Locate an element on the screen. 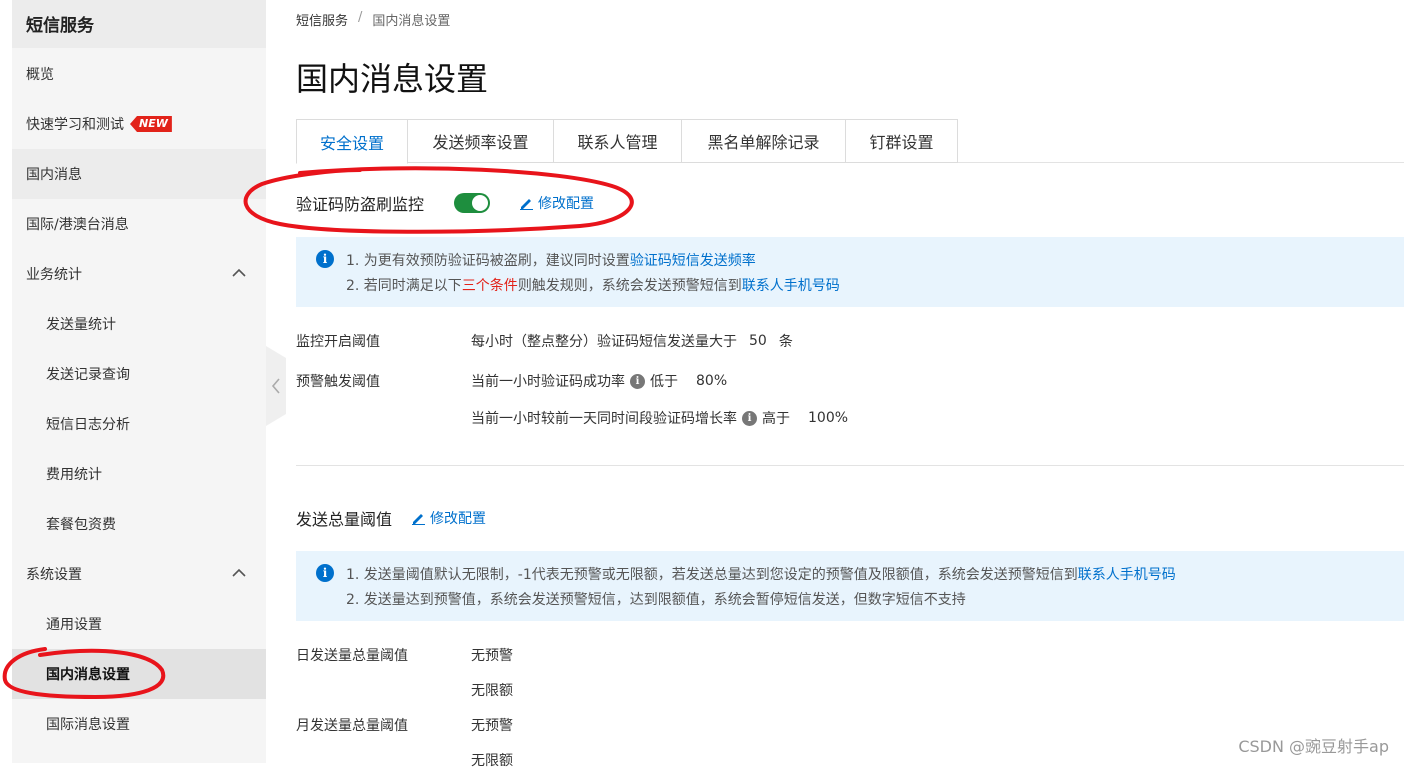 This screenshot has width=1404, height=770. sidebar-collapse-handle is located at coordinates (276, 386).